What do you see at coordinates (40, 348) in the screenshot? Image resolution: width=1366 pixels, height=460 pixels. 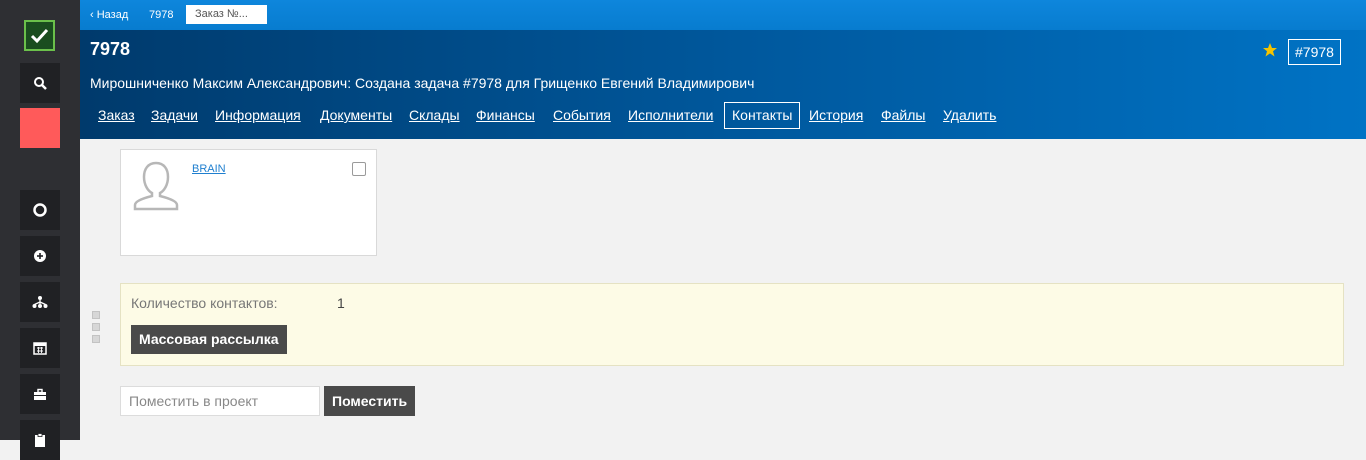 I see `calendar-icon` at bounding box center [40, 348].